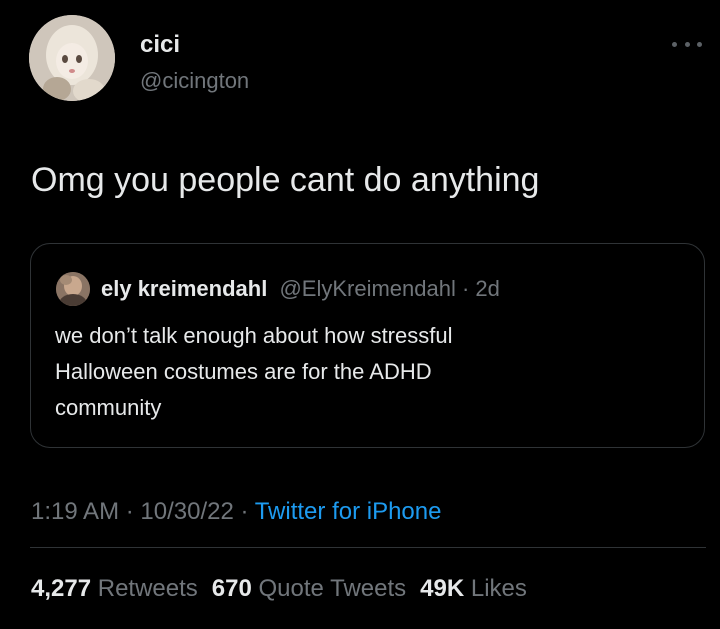 The width and height of the screenshot is (720, 629). What do you see at coordinates (194, 81) in the screenshot?
I see `author-handle: @cicington` at bounding box center [194, 81].